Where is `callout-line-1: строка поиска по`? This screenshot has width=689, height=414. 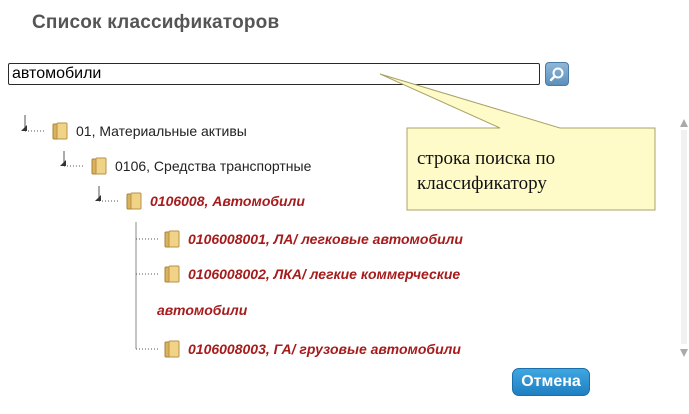 callout-line-1: строка поиска по is located at coordinates (486, 158).